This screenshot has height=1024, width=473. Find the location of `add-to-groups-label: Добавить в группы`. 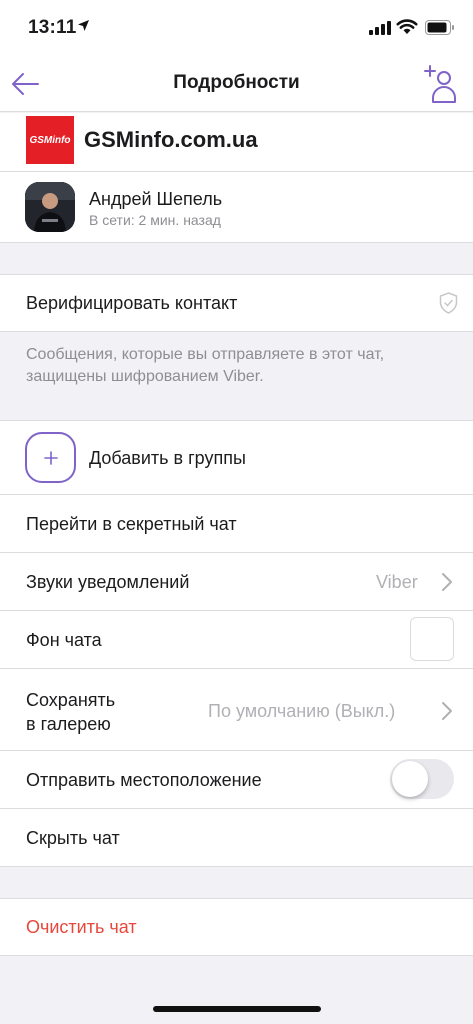

add-to-groups-label: Добавить в группы is located at coordinates (167, 458).